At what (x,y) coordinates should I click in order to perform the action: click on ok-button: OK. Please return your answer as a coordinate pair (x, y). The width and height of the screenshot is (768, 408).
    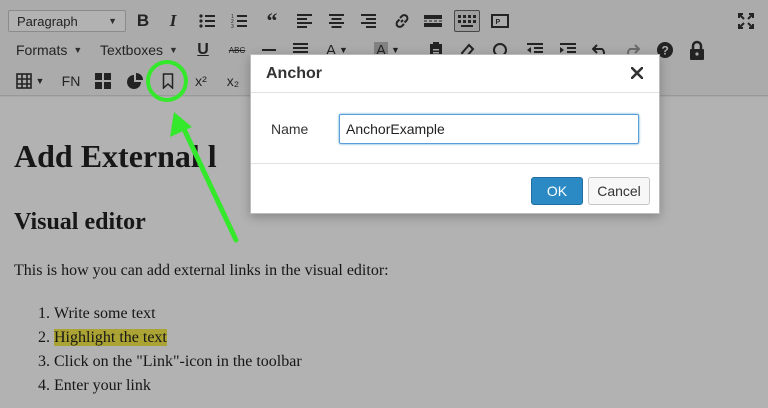
    Looking at the image, I should click on (557, 191).